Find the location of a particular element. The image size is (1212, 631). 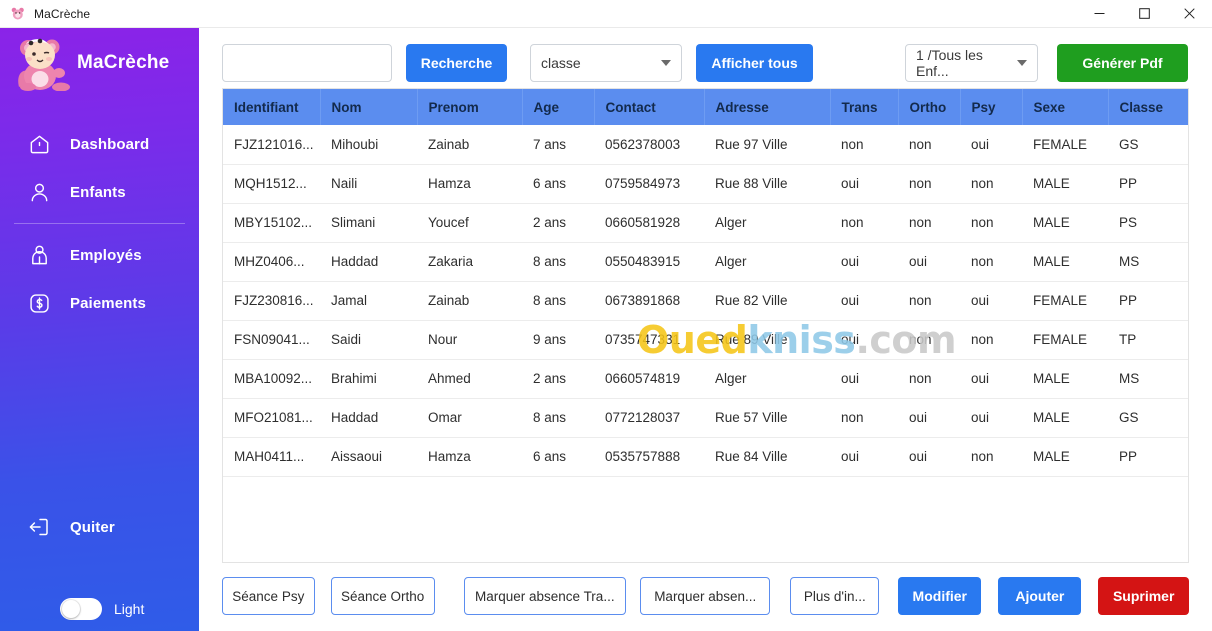

show-all-button: Afficher tous is located at coordinates (754, 63).